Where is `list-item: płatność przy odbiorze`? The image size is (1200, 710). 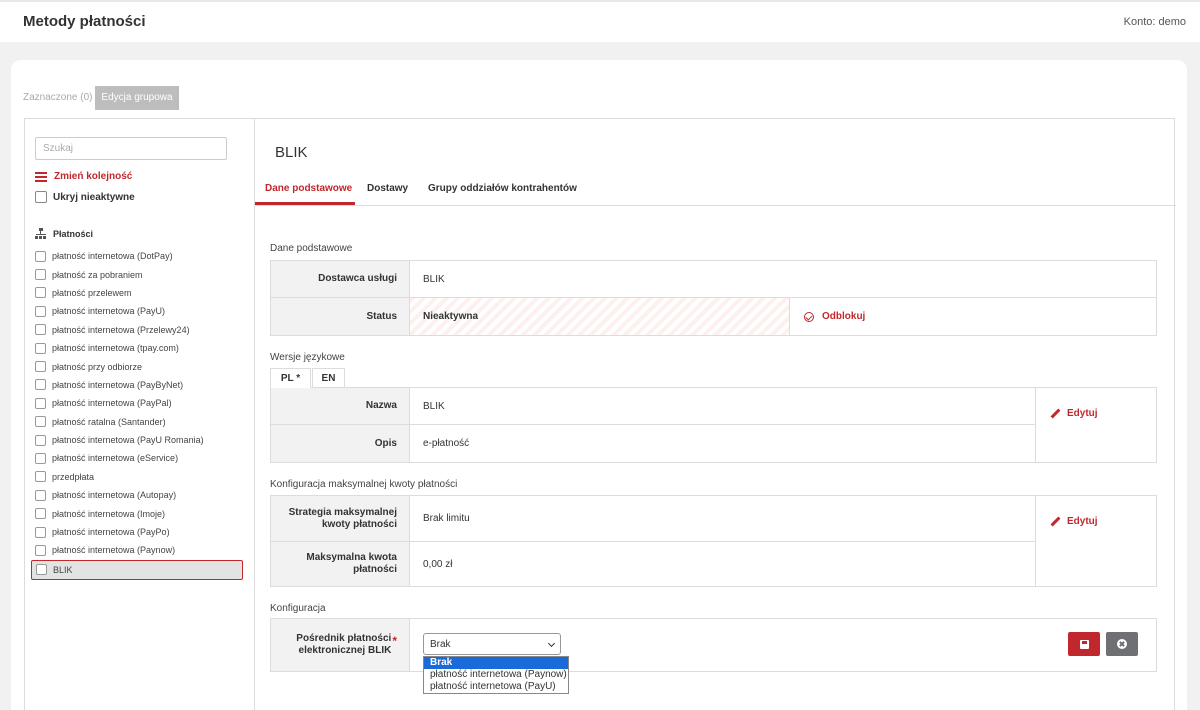
list-item: płatność przy odbiorze is located at coordinates (140, 366).